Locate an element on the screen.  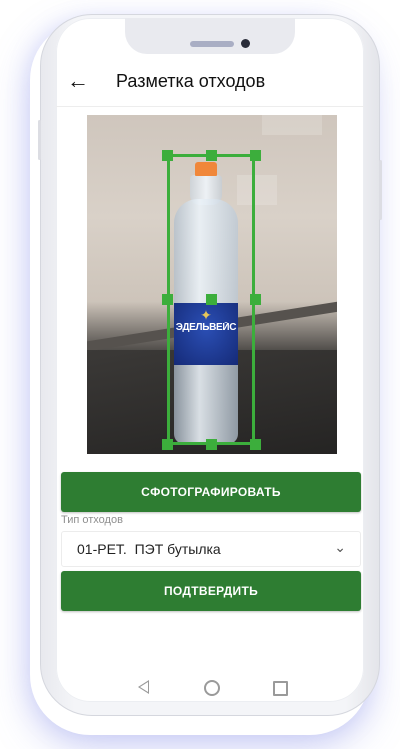
nav-recent-icon is located at coordinates (280, 688).